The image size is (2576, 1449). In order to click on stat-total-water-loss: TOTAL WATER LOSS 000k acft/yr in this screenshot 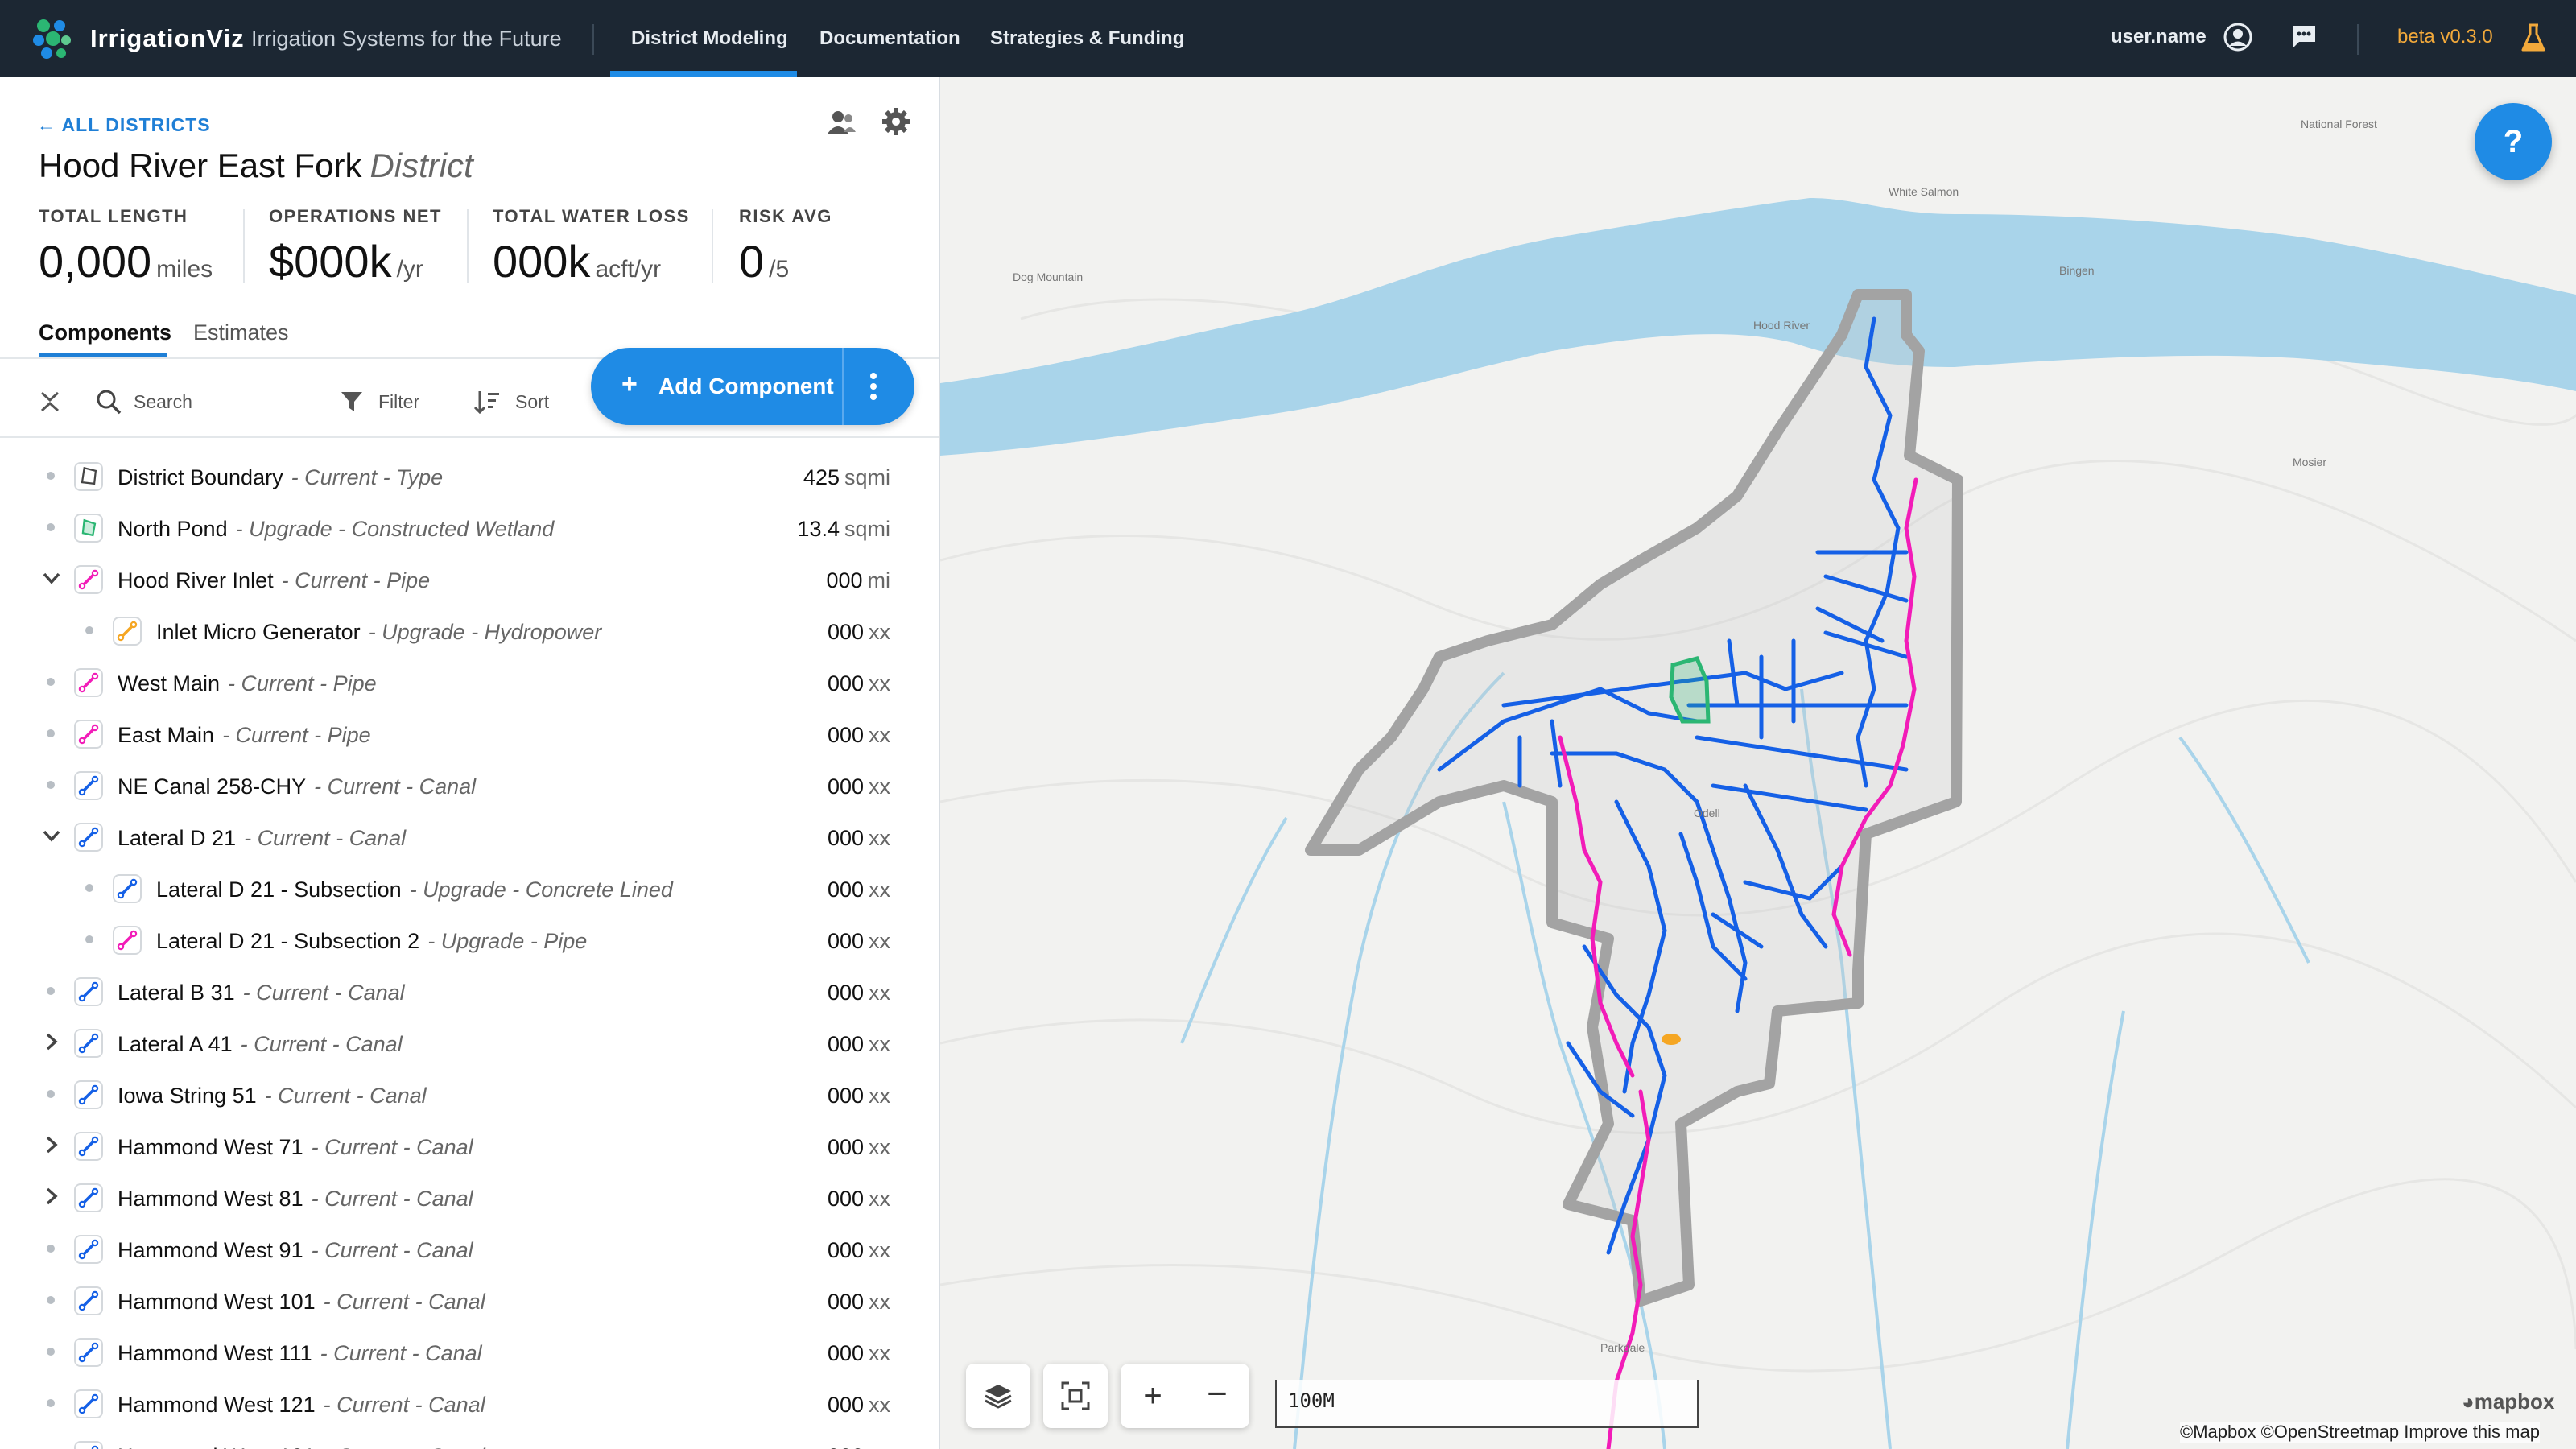, I will do `click(591, 246)`.